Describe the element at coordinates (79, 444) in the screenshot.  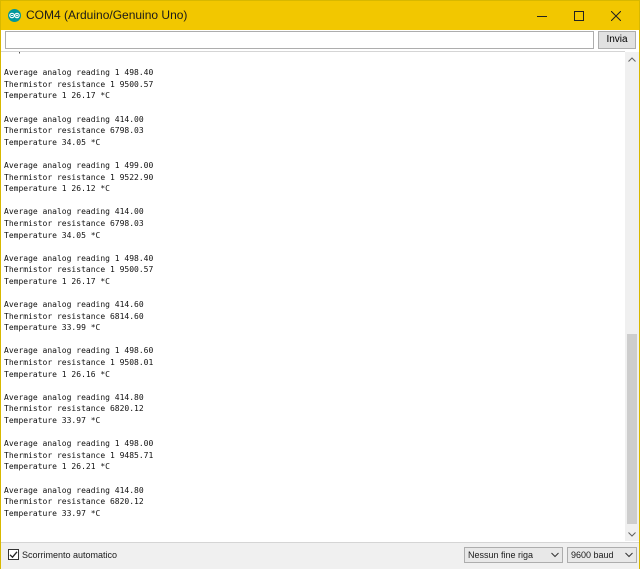
I see `output-line: Average analog reading 1 498.00` at that location.